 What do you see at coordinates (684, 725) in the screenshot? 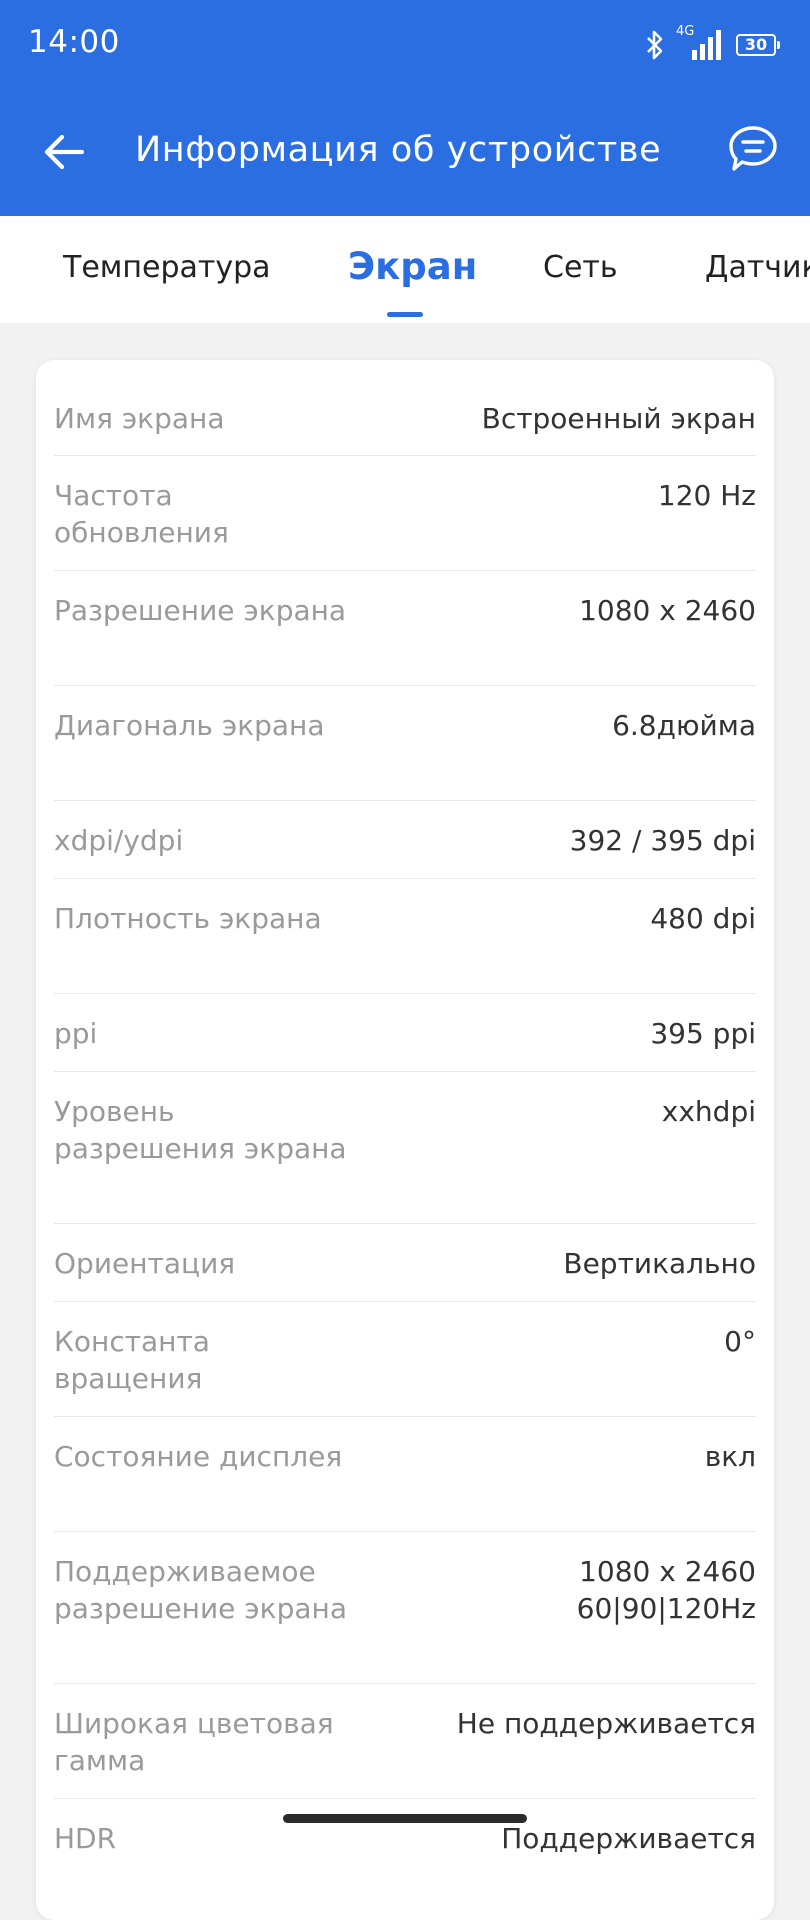
I see `row-value: 6.8дюйма` at bounding box center [684, 725].